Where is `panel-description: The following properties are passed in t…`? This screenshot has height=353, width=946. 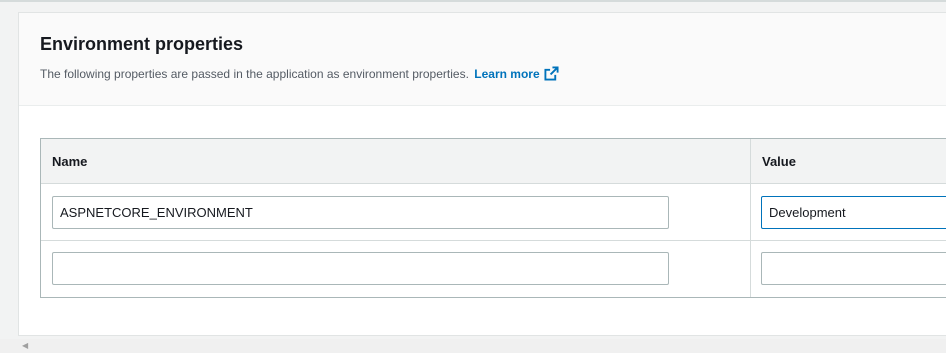
panel-description: The following properties are passed in t… is located at coordinates (299, 75).